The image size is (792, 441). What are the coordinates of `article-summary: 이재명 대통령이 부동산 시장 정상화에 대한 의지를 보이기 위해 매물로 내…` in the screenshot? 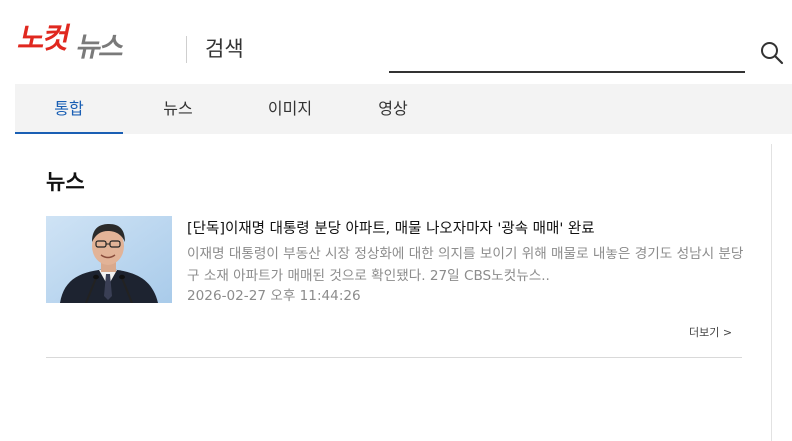 It's located at (465, 265).